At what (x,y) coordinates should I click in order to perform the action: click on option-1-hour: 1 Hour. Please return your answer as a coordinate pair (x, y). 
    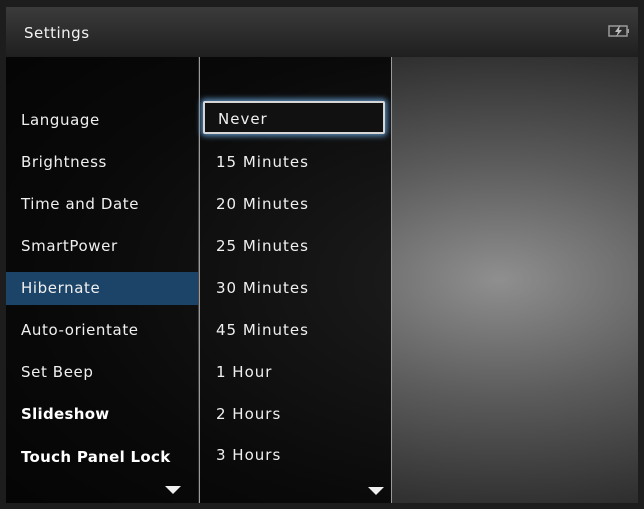
    Looking at the image, I should click on (295, 372).